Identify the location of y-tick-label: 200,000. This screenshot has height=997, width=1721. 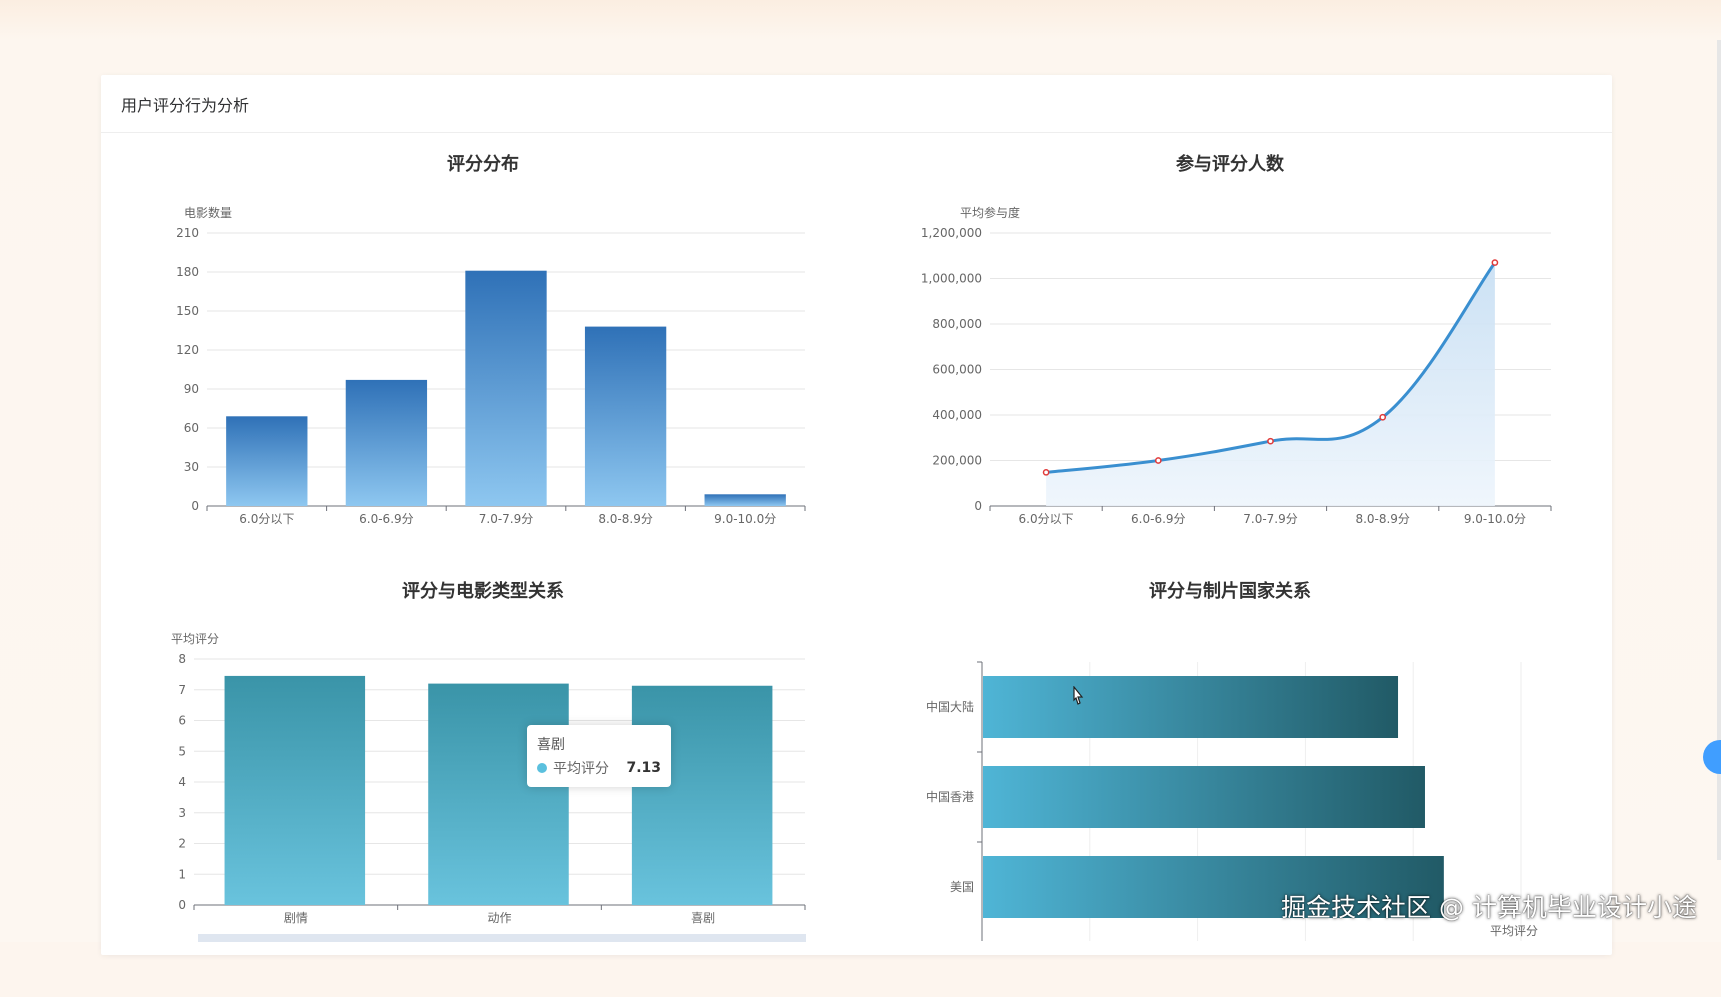
(957, 461).